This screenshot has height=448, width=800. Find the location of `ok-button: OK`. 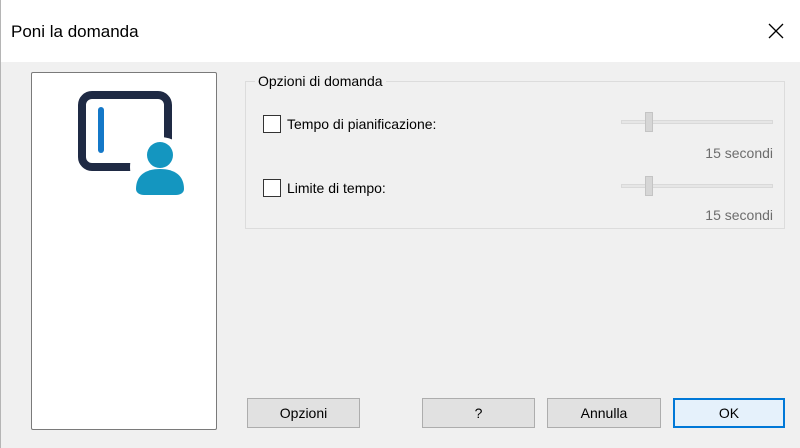

ok-button: OK is located at coordinates (729, 413).